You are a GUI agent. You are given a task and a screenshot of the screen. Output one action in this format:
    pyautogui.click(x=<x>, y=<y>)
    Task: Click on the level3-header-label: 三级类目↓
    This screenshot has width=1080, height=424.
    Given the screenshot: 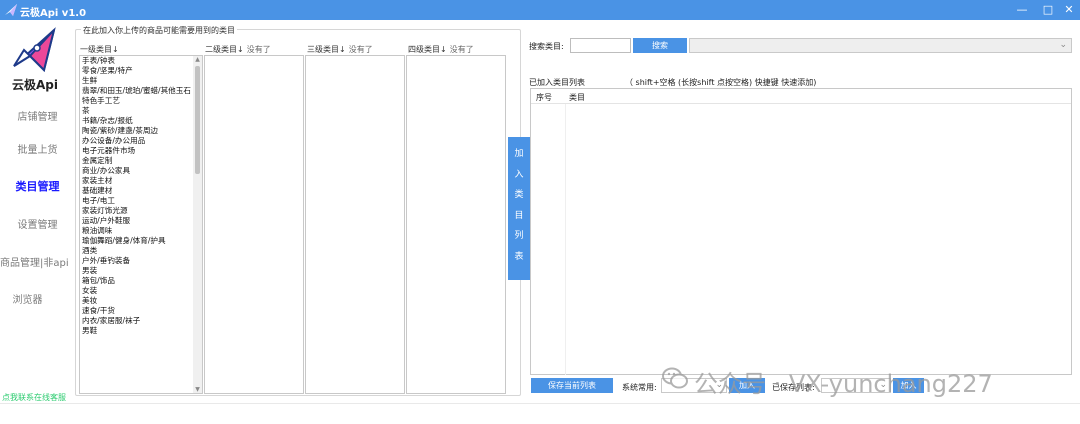 What is the action you would take?
    pyautogui.click(x=326, y=49)
    